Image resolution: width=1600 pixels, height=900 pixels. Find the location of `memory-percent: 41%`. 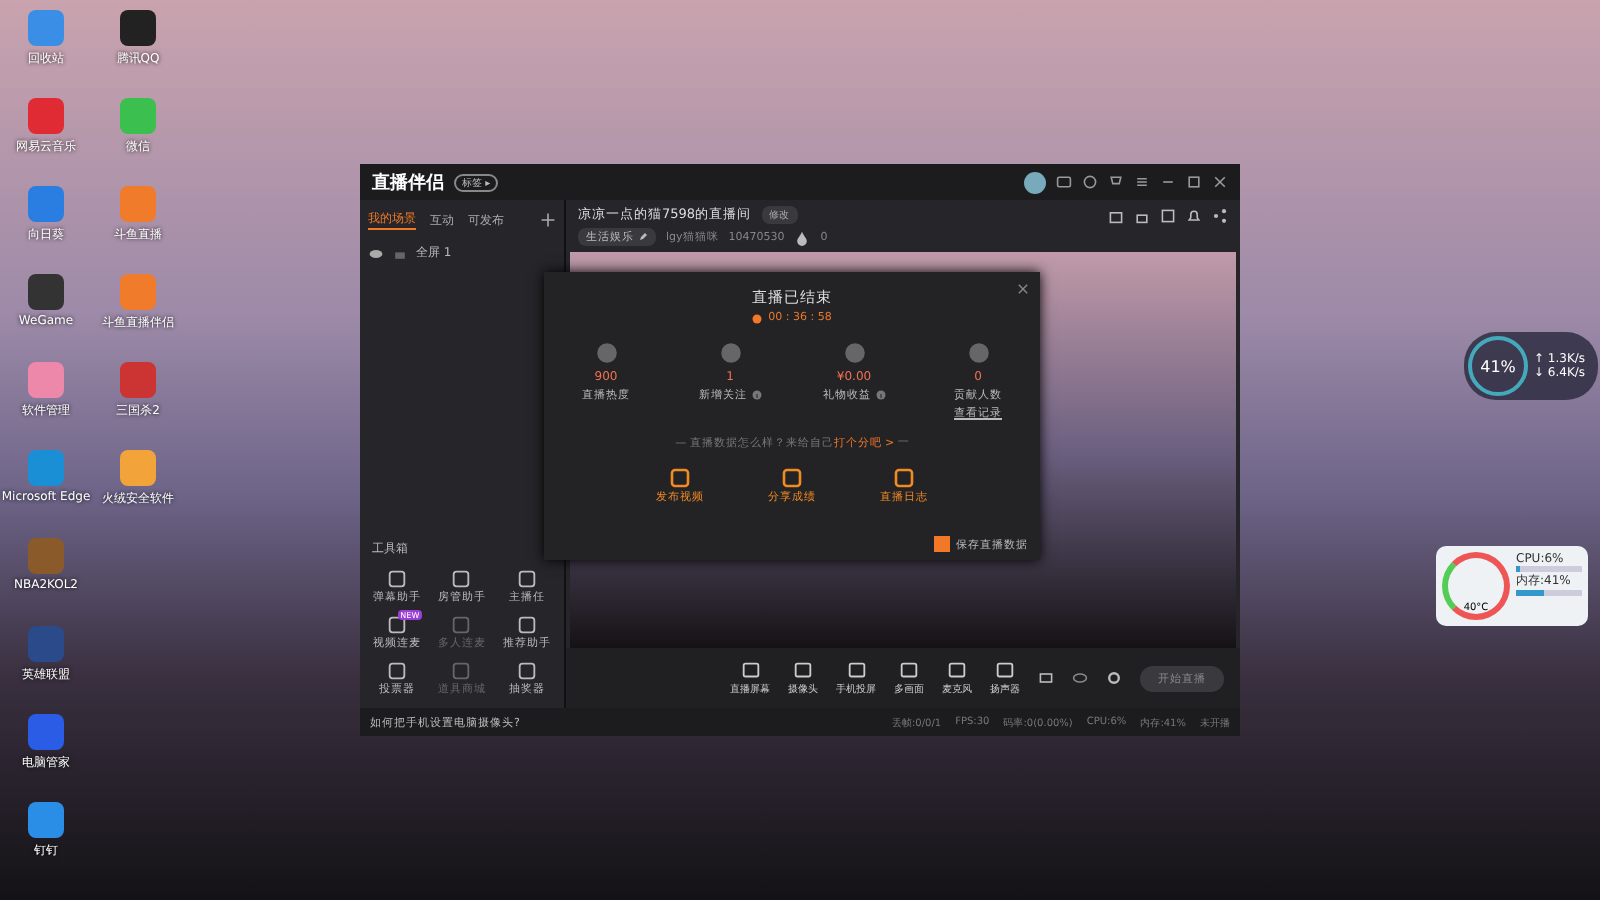

memory-percent: 41% is located at coordinates (1498, 366).